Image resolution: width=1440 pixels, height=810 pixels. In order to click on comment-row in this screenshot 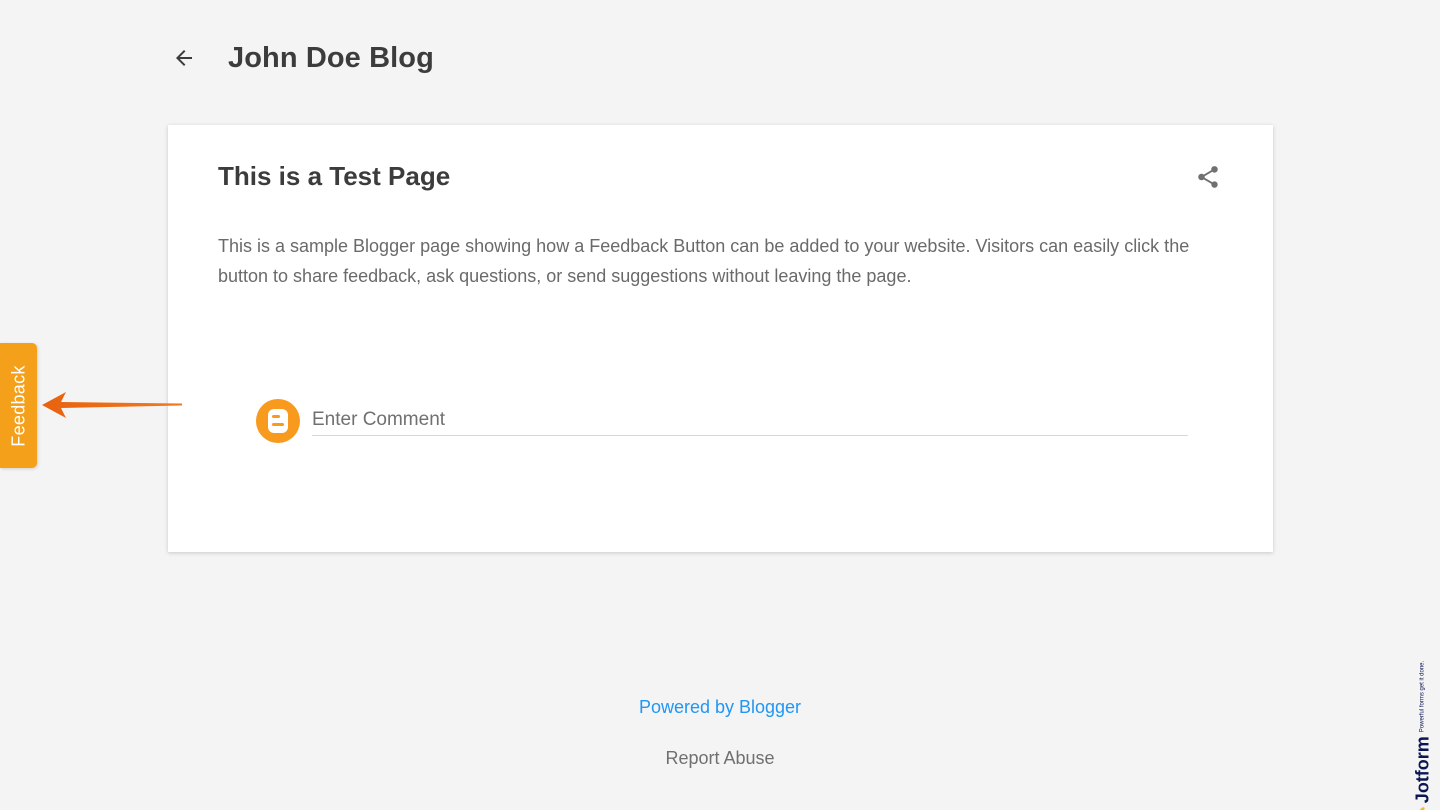, I will do `click(722, 422)`.